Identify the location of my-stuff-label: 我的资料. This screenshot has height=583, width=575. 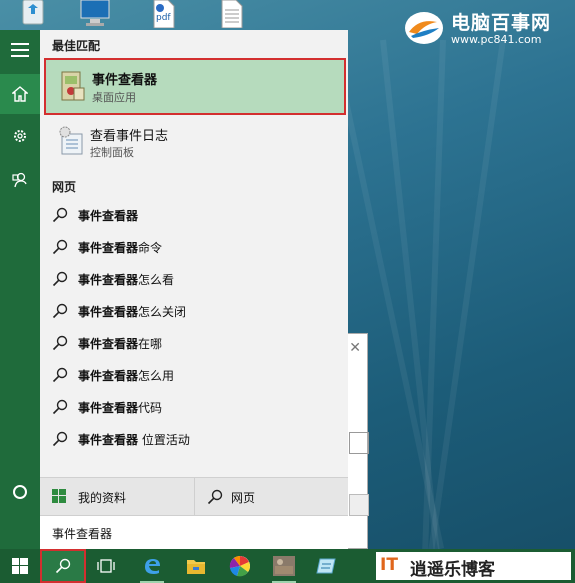
(102, 498).